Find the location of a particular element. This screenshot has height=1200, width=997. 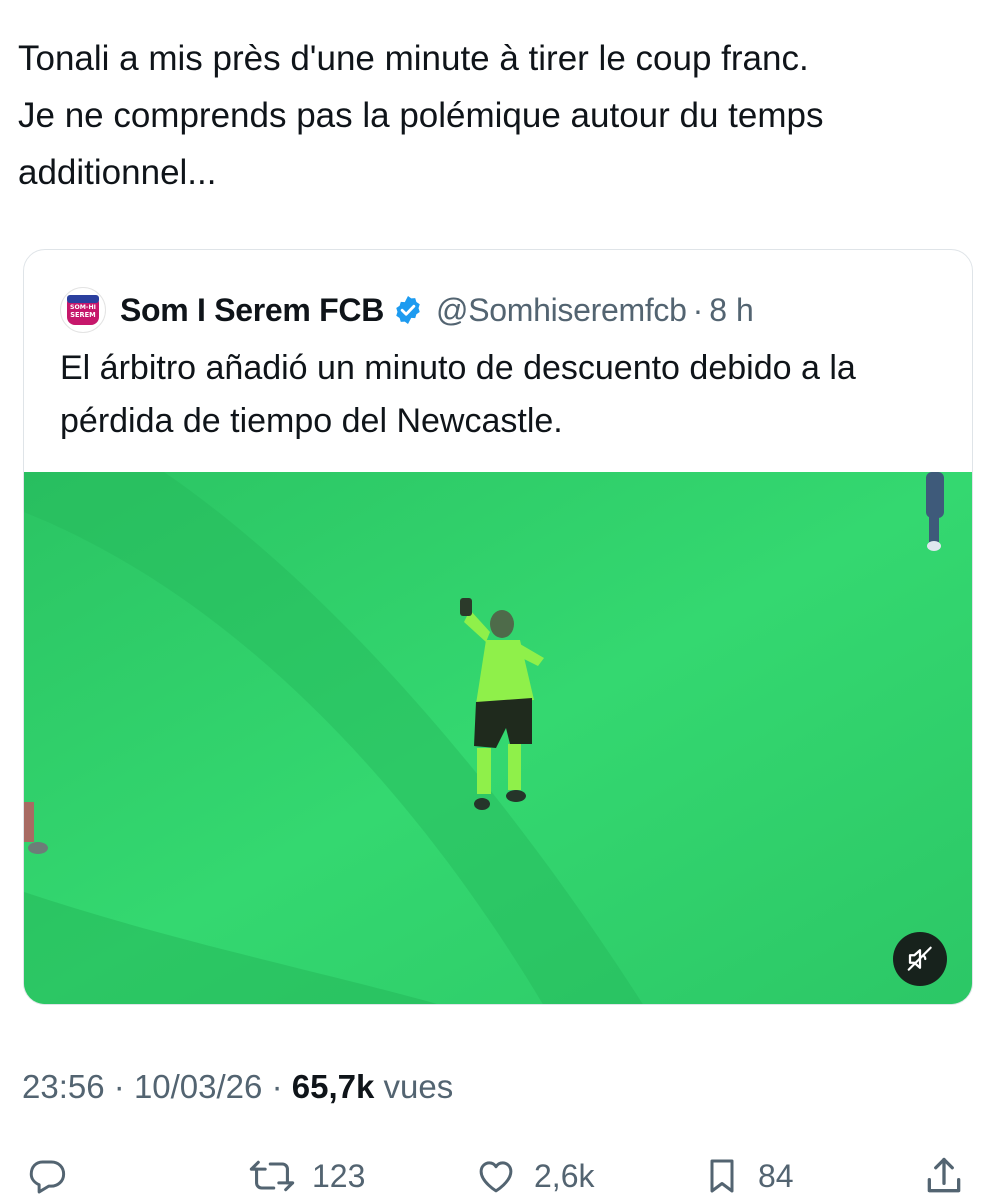

share-icon is located at coordinates (944, 1175).